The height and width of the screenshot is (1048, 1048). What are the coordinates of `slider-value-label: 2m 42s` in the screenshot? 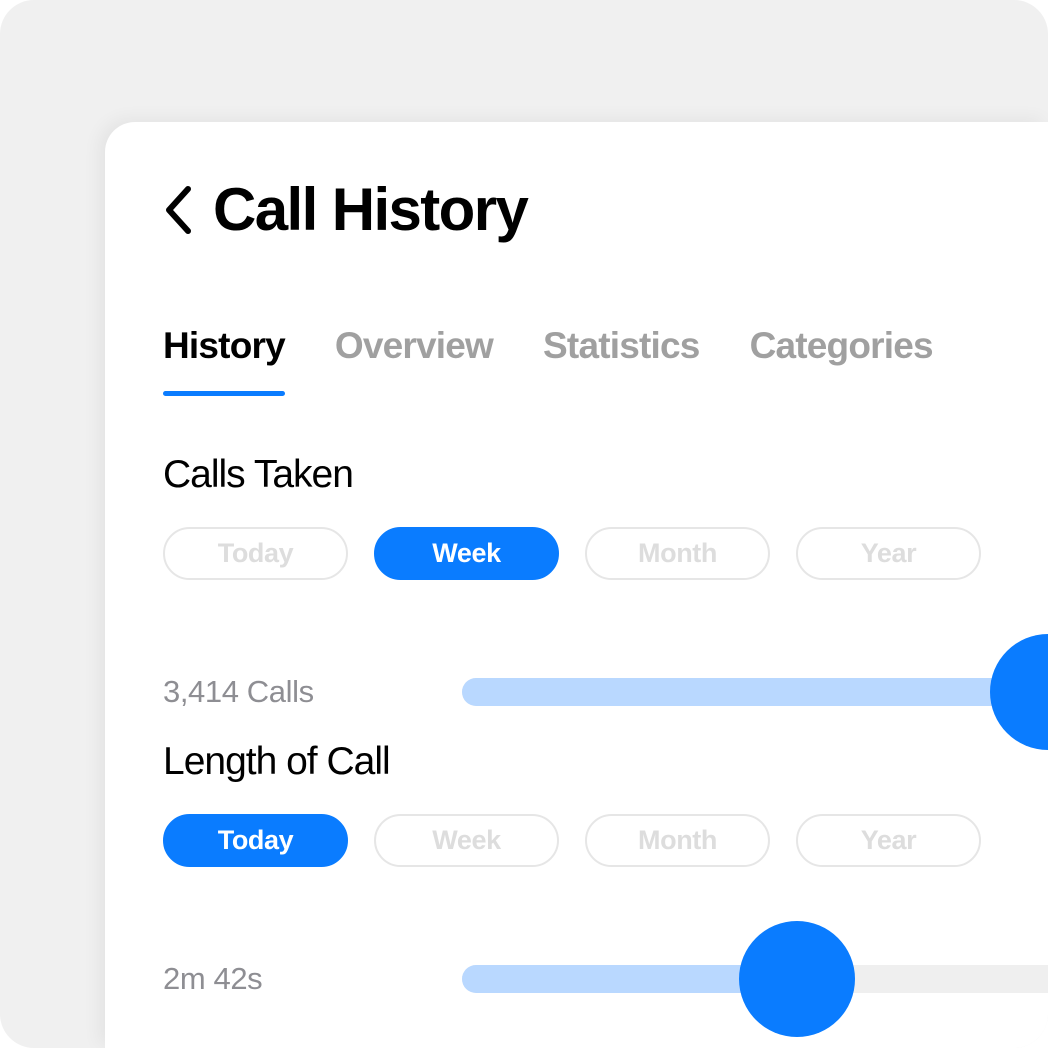 It's located at (213, 978).